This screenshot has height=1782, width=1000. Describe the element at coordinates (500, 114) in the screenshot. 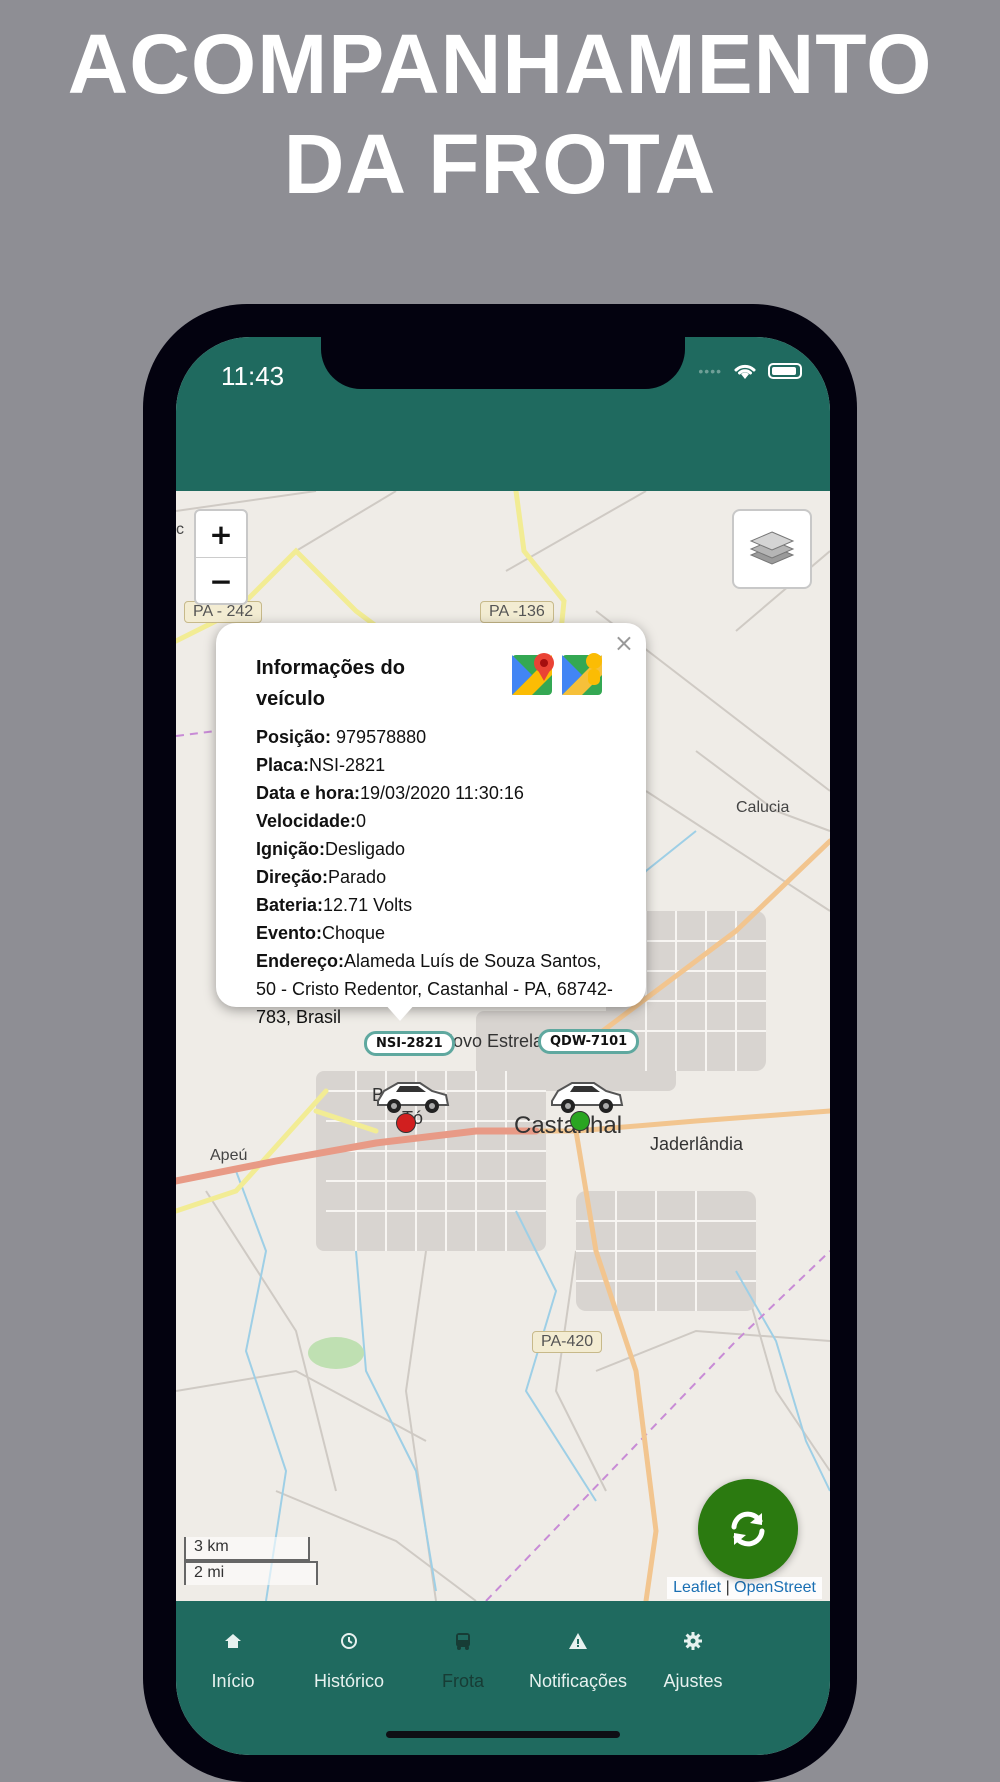

I see `headline: ACOMPANHAMENTO DA FROTA` at that location.